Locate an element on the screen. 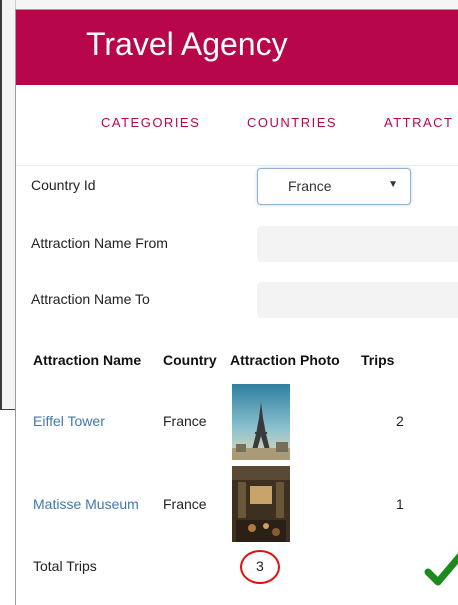 The image size is (458, 605). nav-countries-link: COUNTRIES is located at coordinates (292, 122).